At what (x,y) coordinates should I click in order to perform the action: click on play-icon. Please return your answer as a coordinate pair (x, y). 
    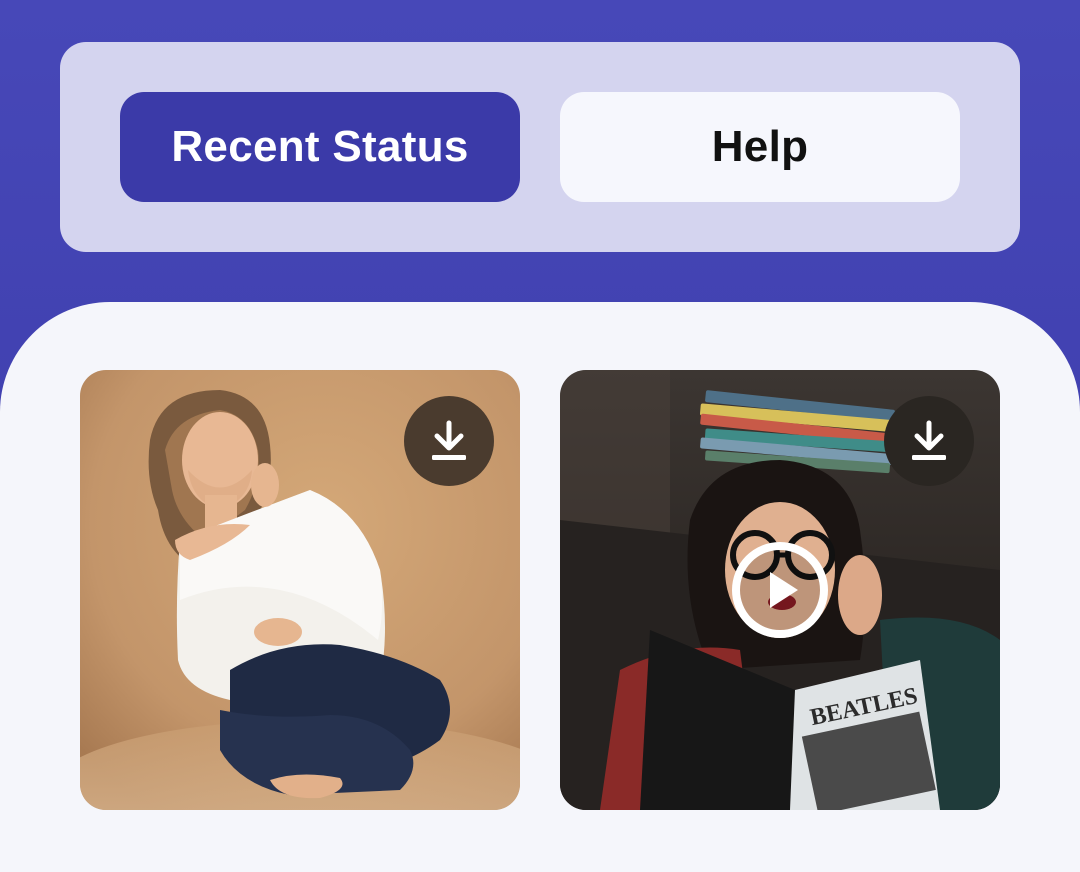
    Looking at the image, I should click on (780, 590).